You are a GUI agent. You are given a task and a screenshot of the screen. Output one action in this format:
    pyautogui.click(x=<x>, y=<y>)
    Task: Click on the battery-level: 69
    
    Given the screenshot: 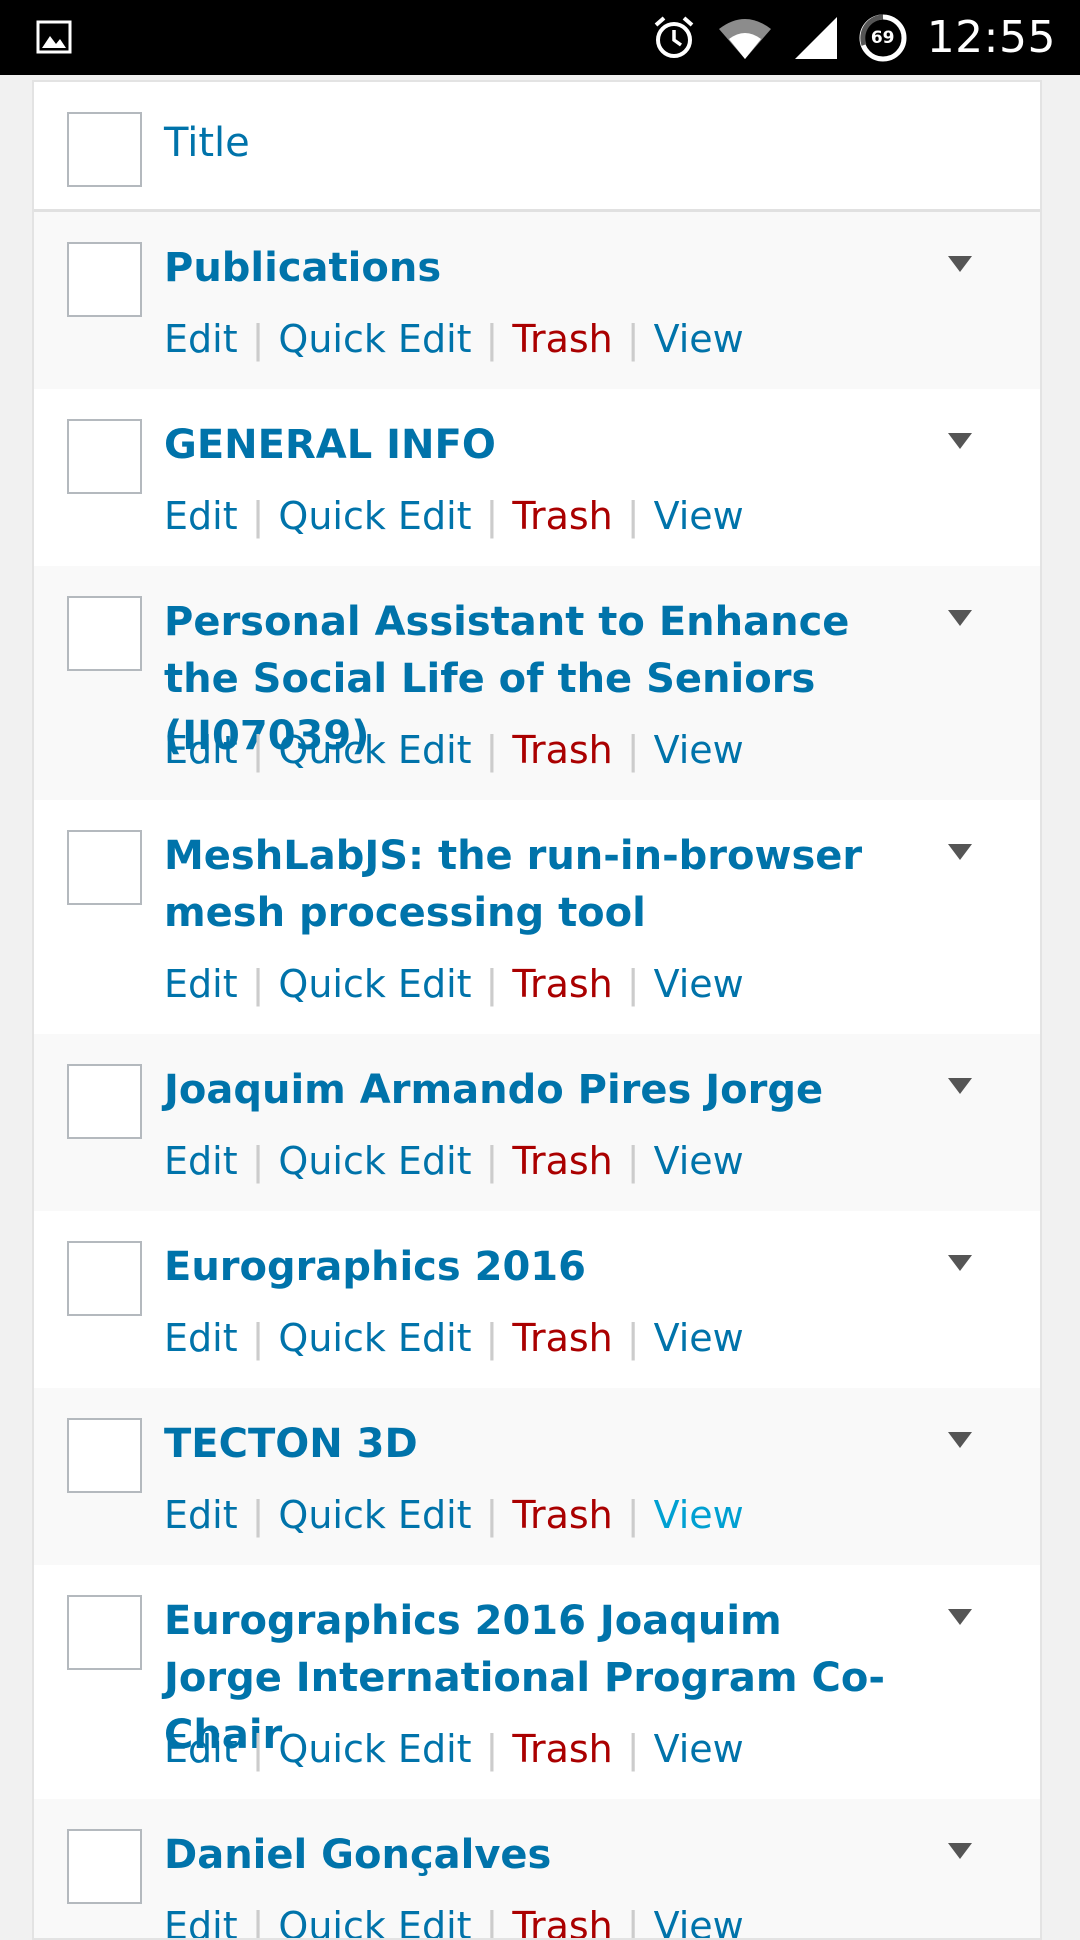 What is the action you would take?
    pyautogui.click(x=882, y=37)
    